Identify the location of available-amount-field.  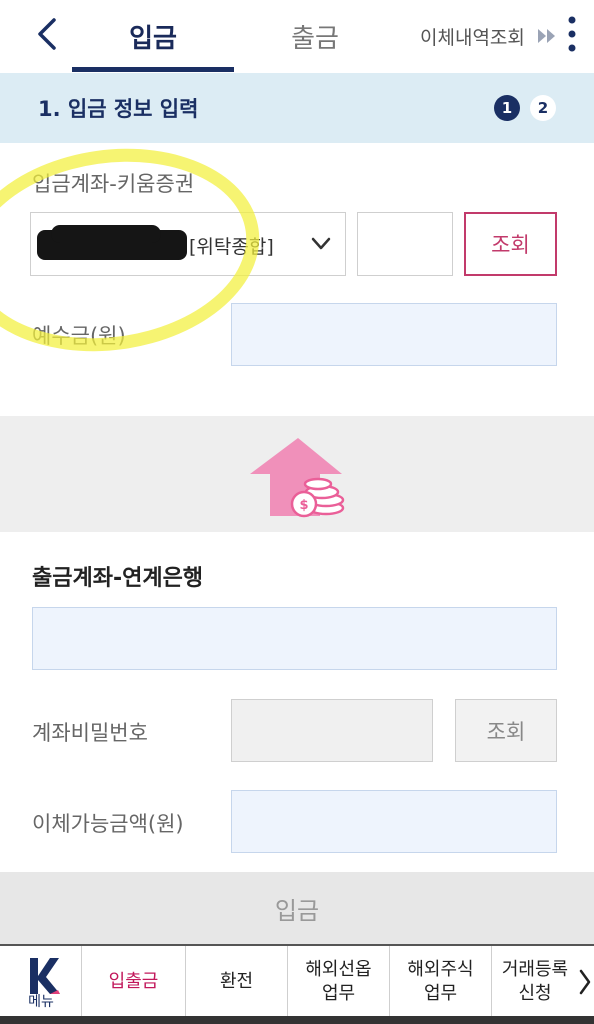
(394, 821).